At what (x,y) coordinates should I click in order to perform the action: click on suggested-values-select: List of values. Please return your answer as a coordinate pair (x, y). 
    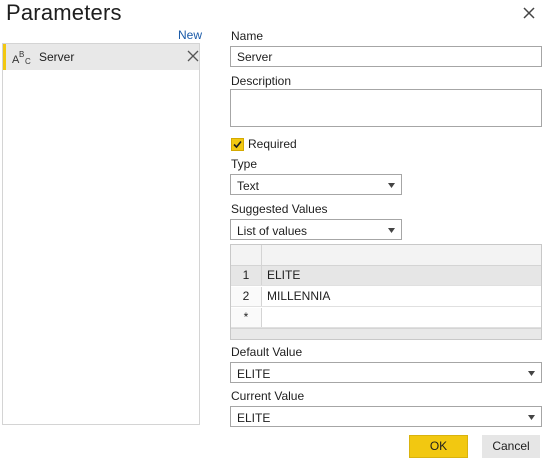
    Looking at the image, I should click on (316, 229).